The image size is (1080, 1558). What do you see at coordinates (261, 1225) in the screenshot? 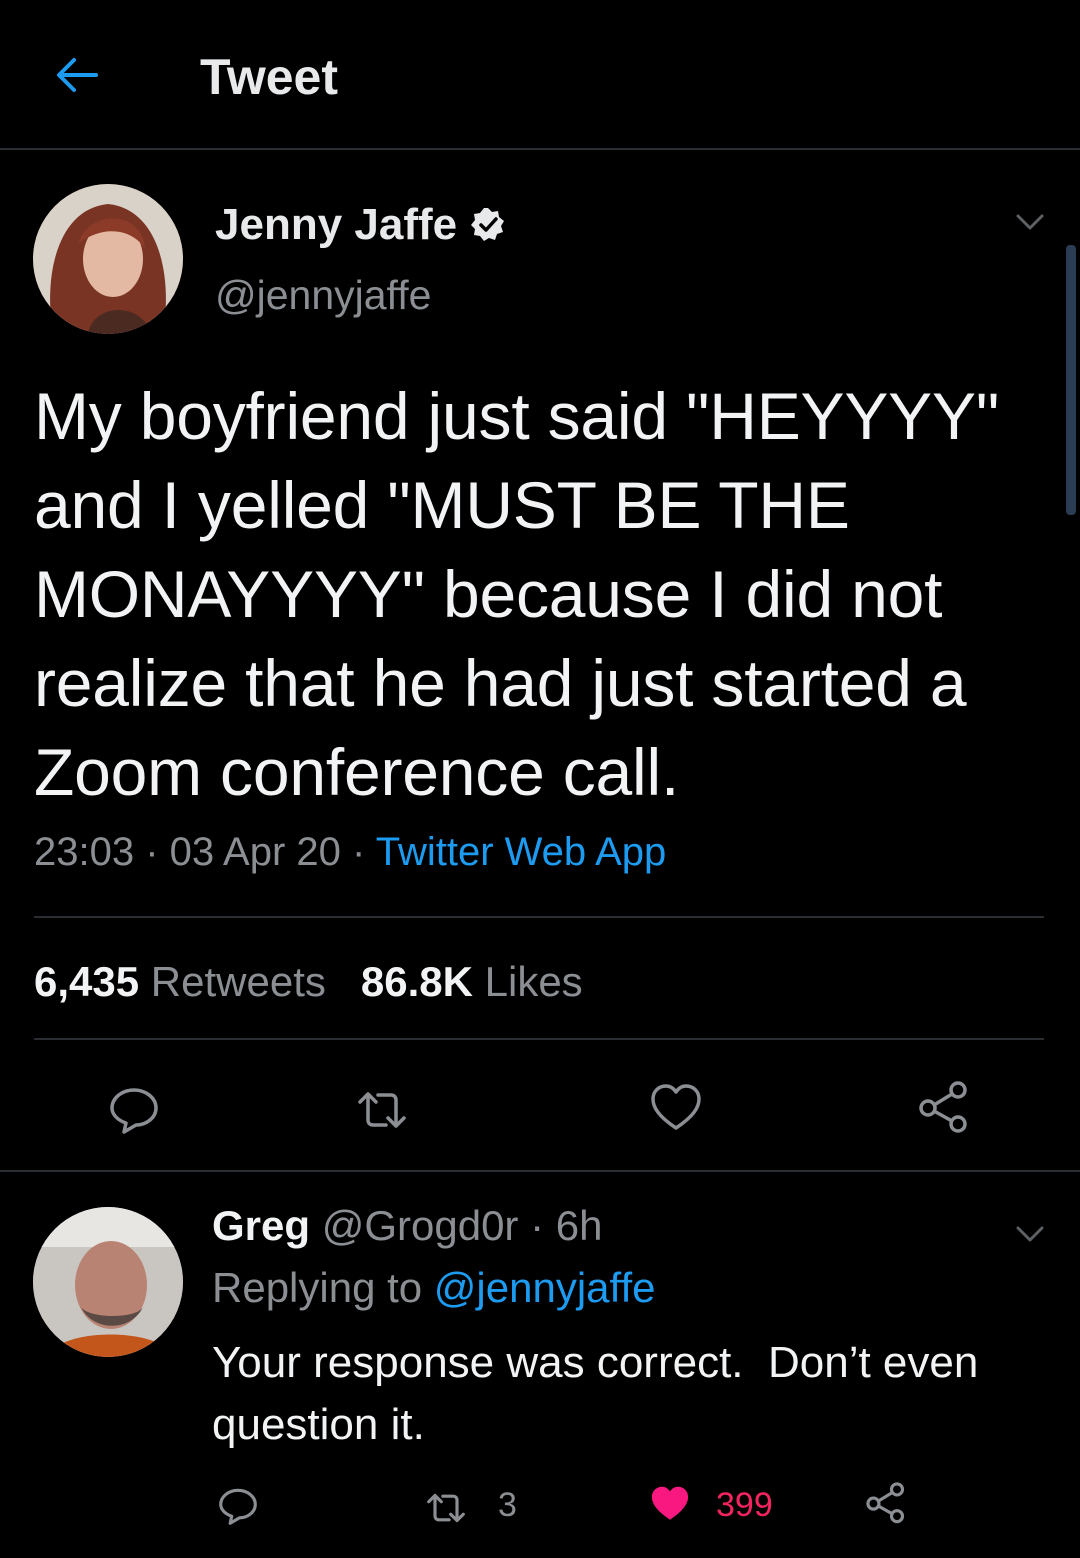
I see `reply-author-name: Greg` at bounding box center [261, 1225].